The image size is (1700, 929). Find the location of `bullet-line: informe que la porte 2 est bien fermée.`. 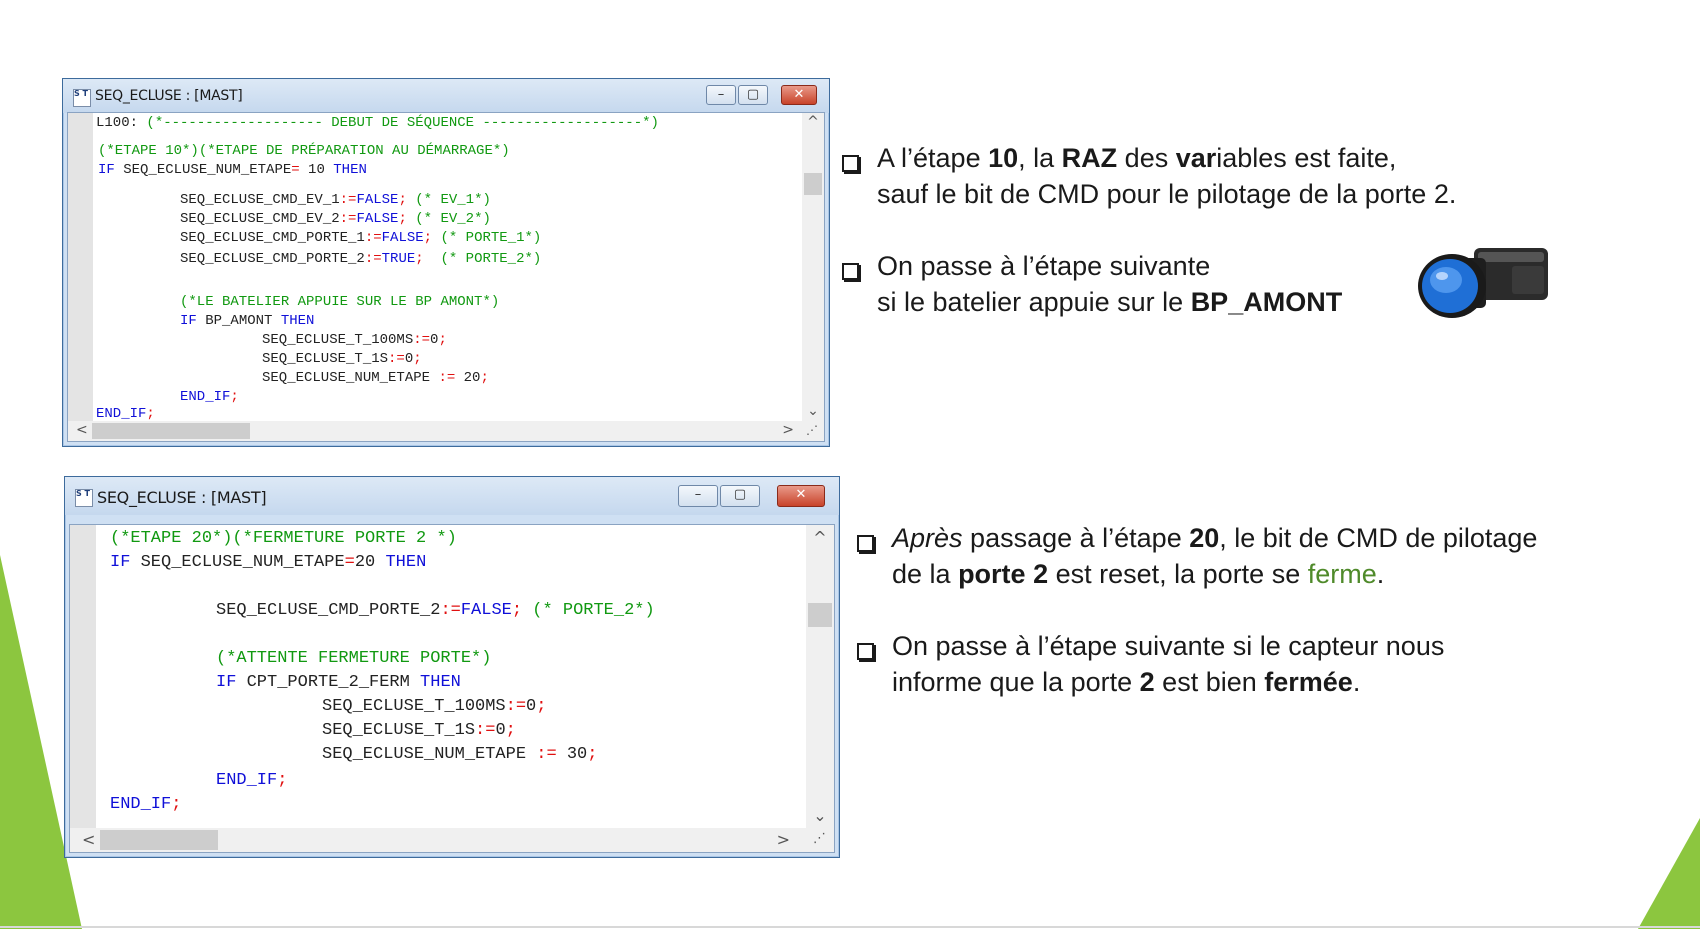

bullet-line: informe que la porte 2 est bien fermée. is located at coordinates (1126, 682).